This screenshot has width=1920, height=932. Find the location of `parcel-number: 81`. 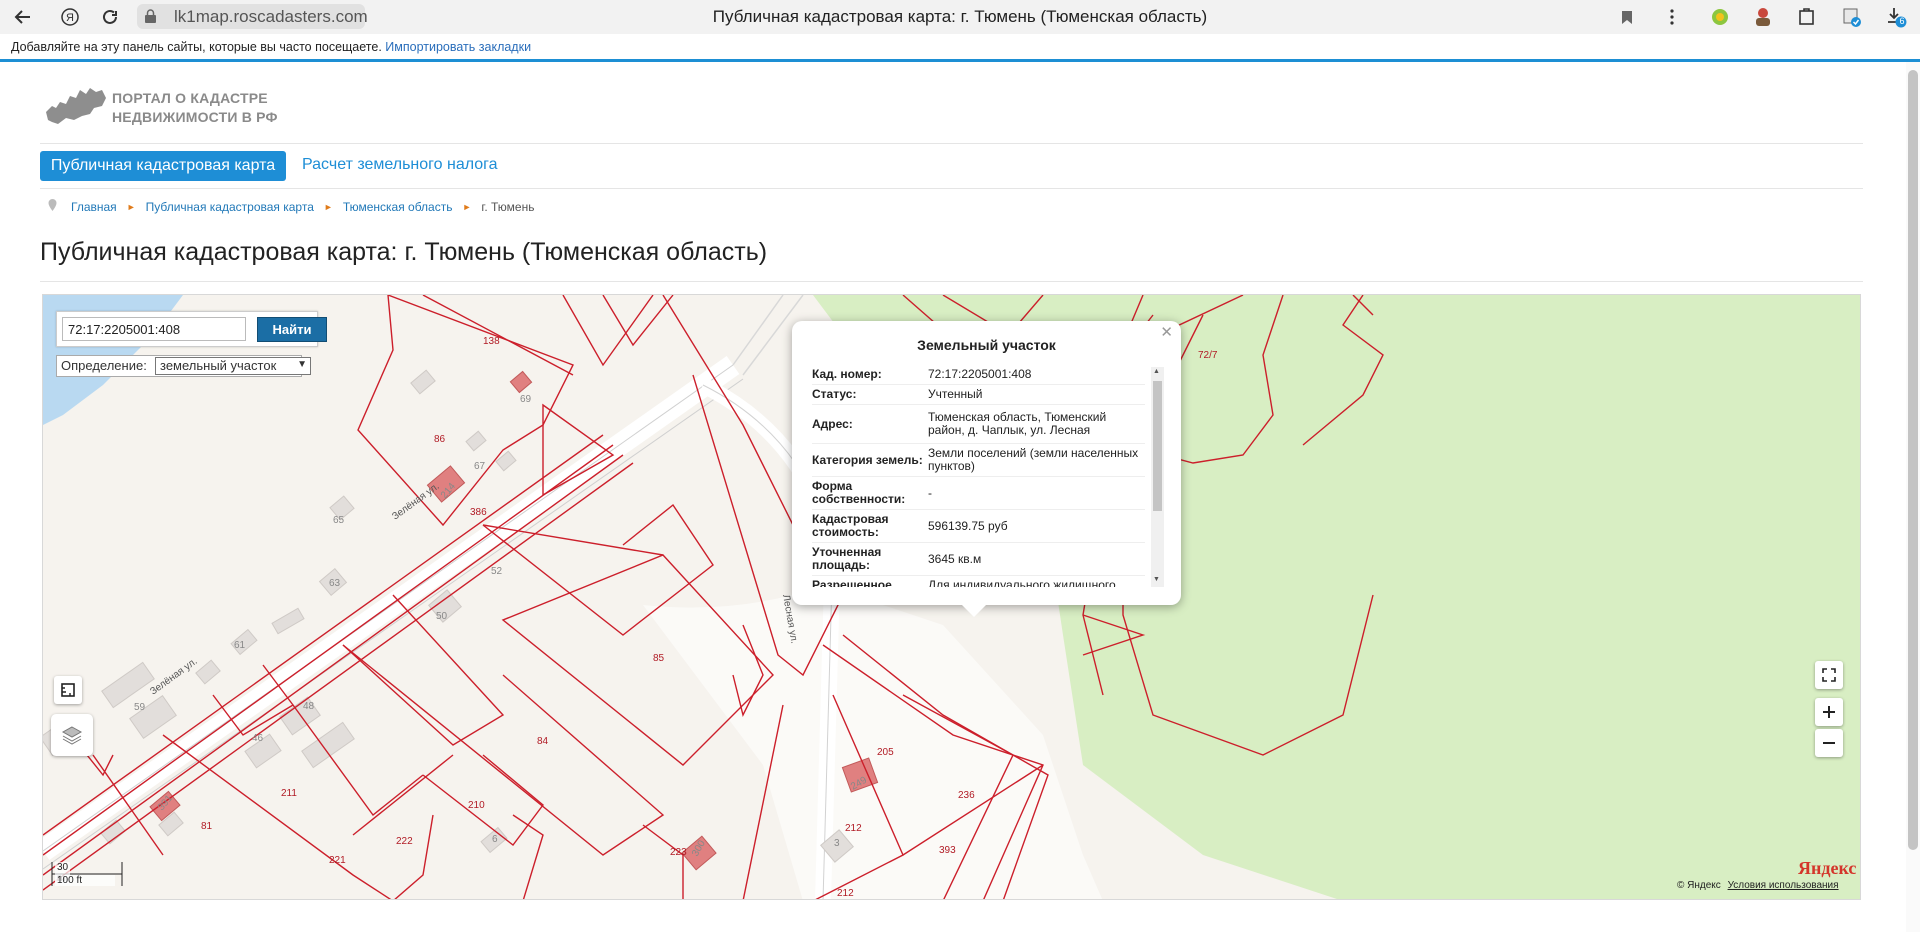

parcel-number: 81 is located at coordinates (207, 826).